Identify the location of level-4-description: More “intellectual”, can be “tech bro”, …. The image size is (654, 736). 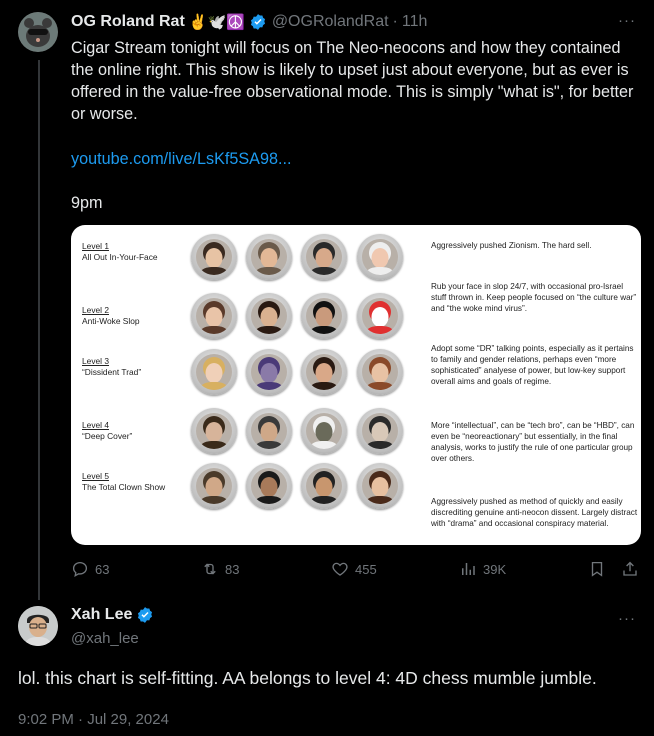
(533, 442).